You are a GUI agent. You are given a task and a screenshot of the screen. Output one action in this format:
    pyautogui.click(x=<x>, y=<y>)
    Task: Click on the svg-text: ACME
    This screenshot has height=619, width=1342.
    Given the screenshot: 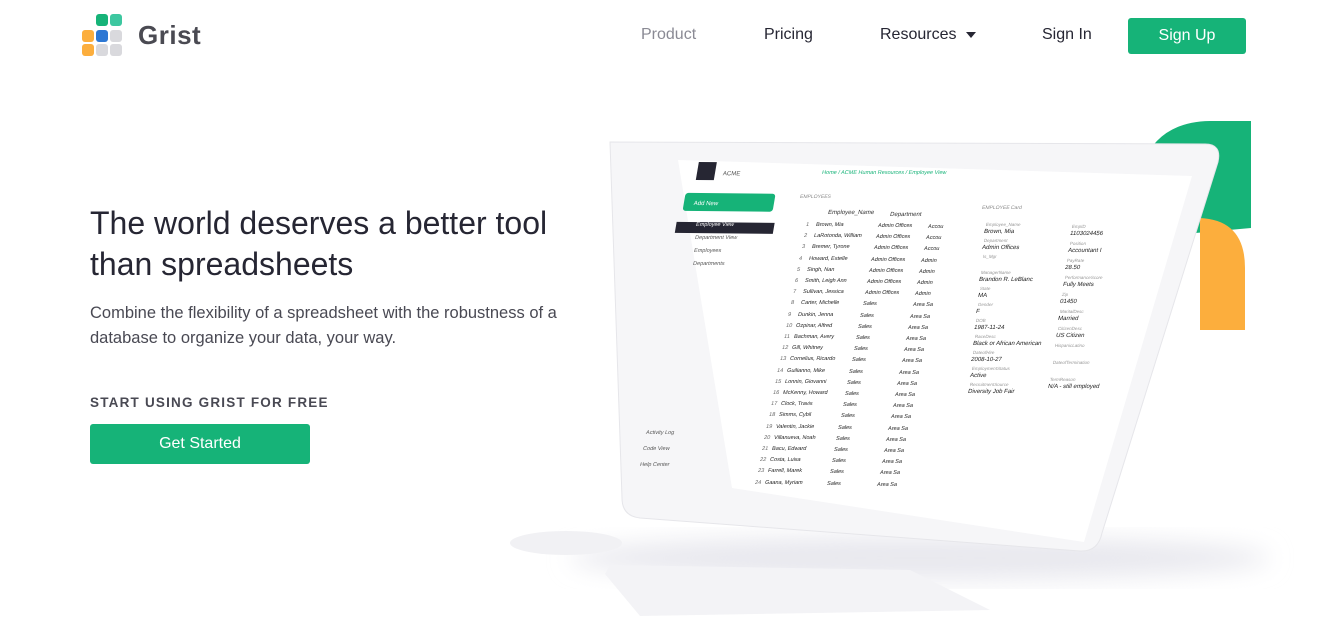 What is the action you would take?
    pyautogui.click(x=731, y=174)
    